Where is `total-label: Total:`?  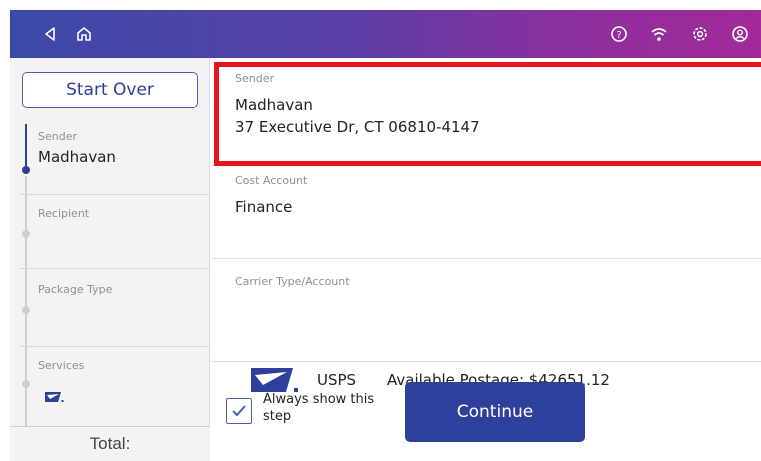 total-label: Total: is located at coordinates (110, 443).